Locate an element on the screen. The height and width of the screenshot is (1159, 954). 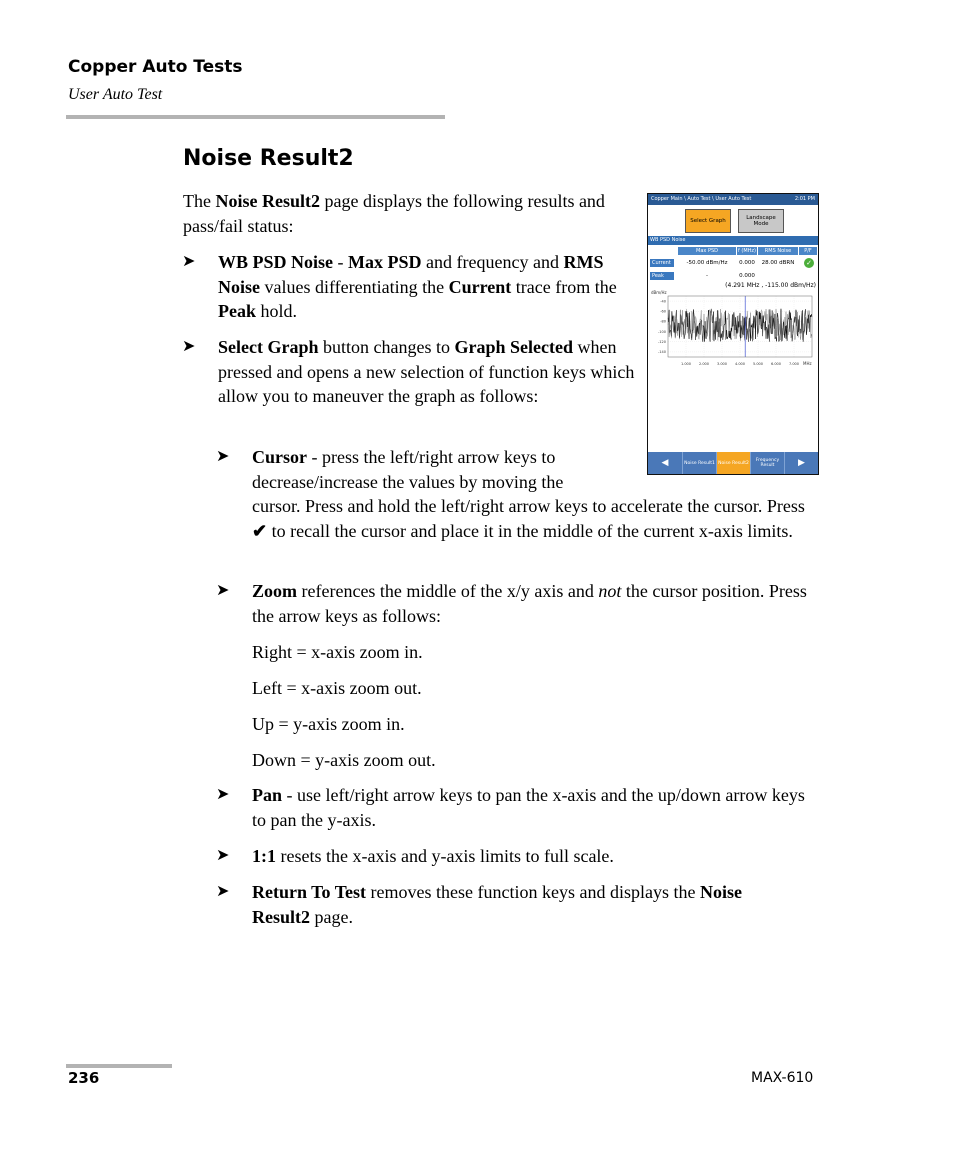
nav-next-button: ▶ is located at coordinates (801, 463).